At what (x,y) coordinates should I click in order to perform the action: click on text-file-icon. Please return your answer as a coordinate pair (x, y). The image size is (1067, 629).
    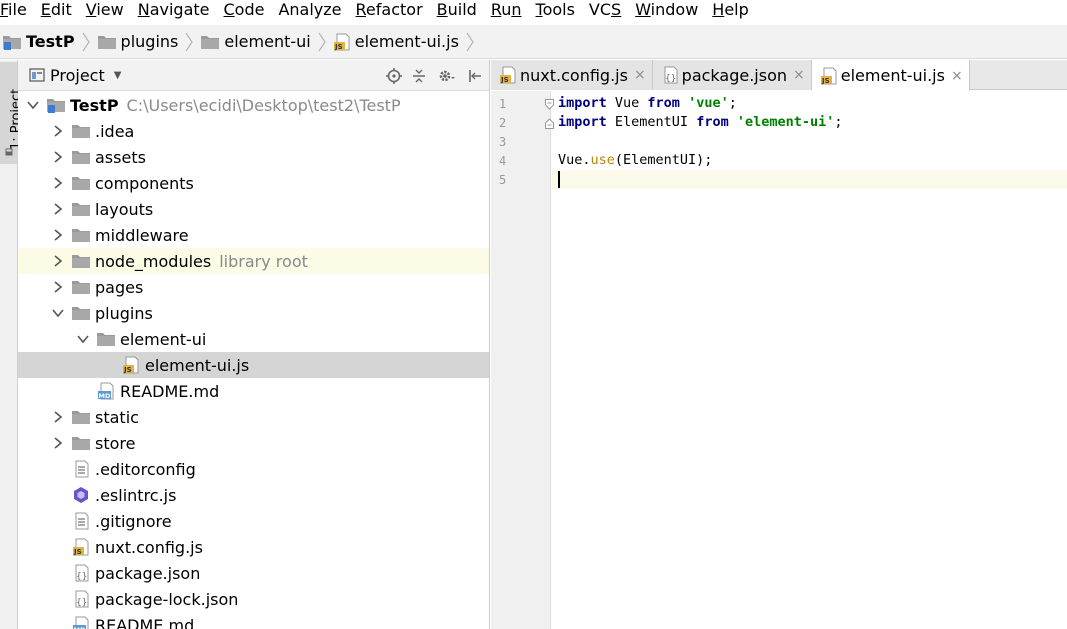
    Looking at the image, I should click on (81, 469).